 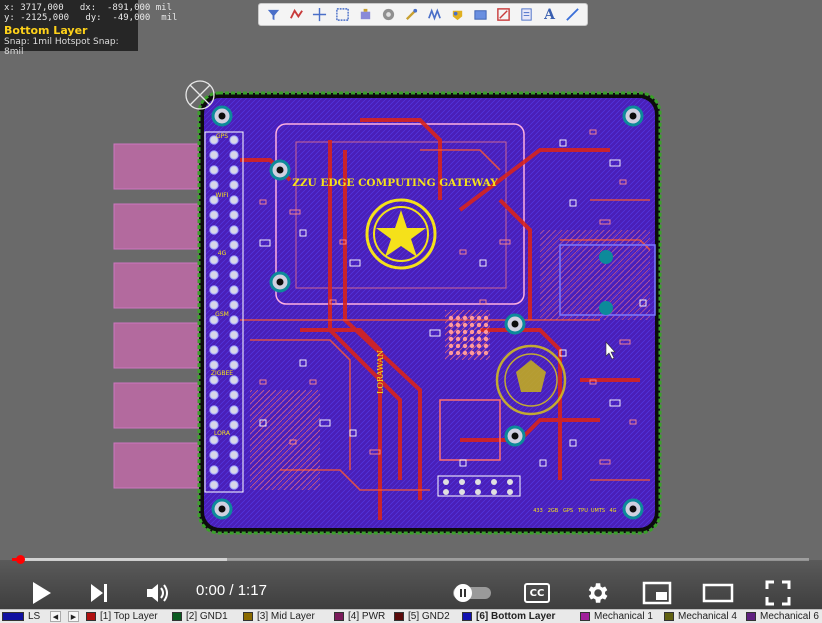 What do you see at coordinates (516, 616) in the screenshot?
I see `layer-tab-label: [6] Bottom Layer` at bounding box center [516, 616].